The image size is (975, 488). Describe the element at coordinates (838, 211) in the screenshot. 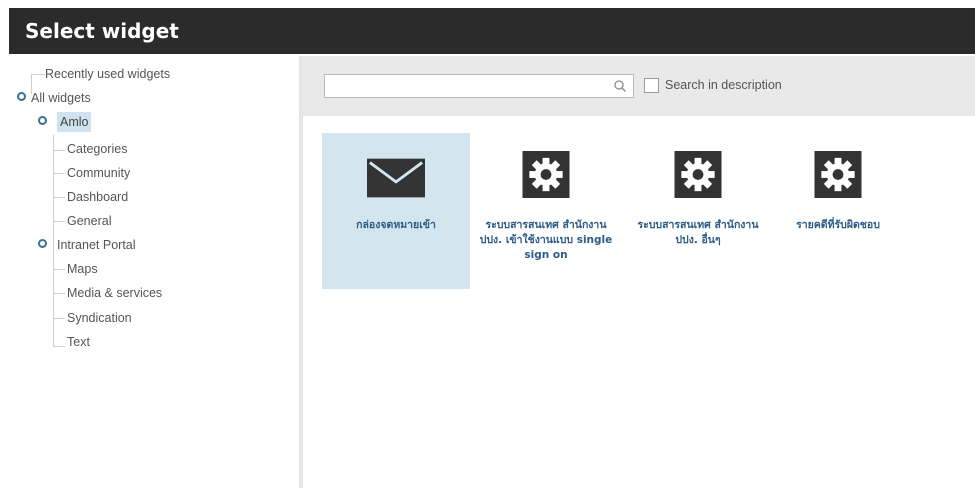

I see `widget-tile-responsible-cases: รายคดีที่รับผิดชอบ` at that location.